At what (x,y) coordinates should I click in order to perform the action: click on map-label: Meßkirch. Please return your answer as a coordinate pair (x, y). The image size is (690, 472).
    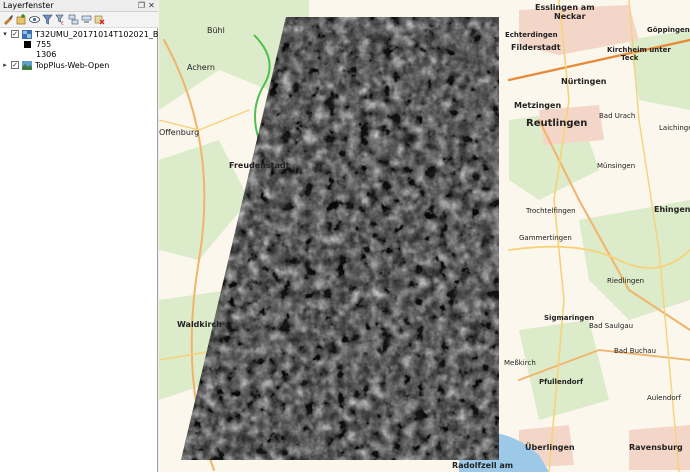
    Looking at the image, I should click on (520, 363).